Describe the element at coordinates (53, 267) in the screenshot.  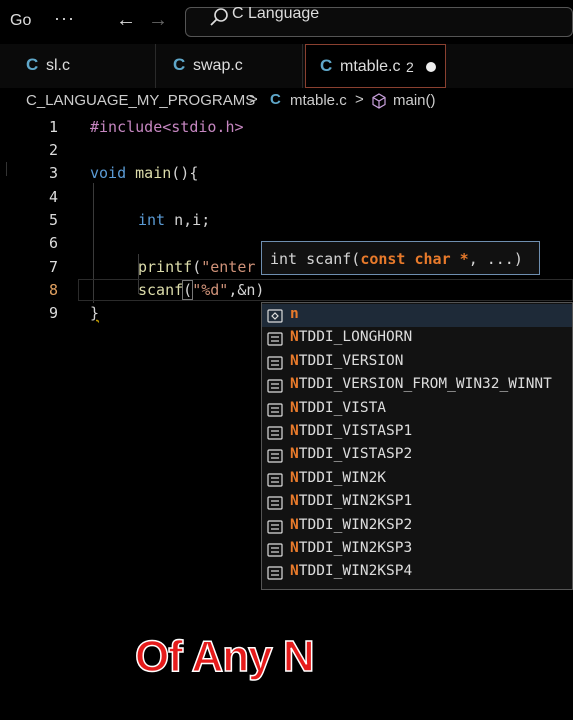
I see `line-number: 7` at that location.